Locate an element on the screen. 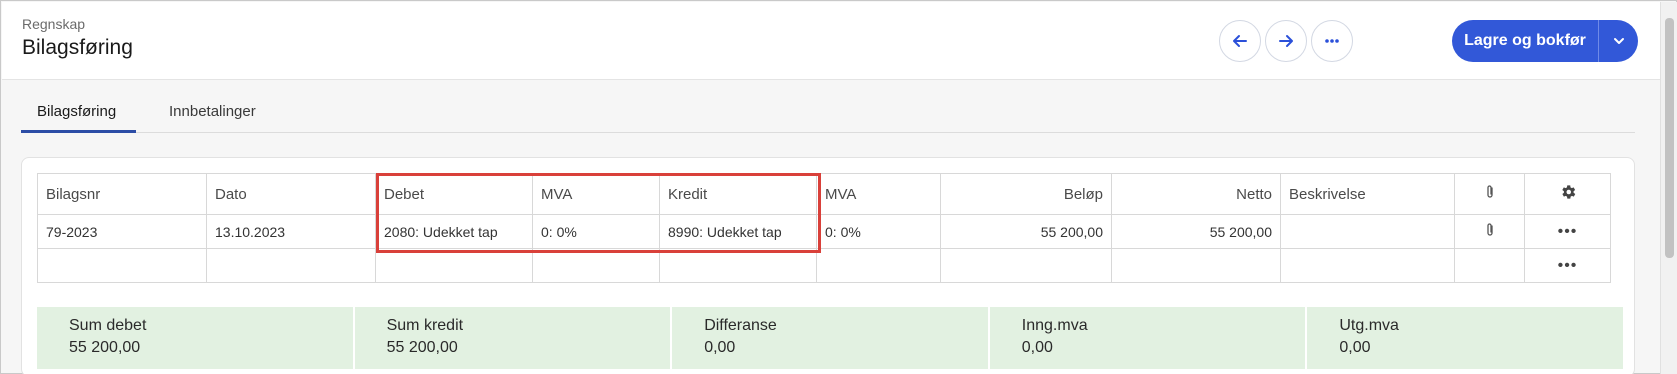 The image size is (1677, 374). forward-button is located at coordinates (1286, 41).